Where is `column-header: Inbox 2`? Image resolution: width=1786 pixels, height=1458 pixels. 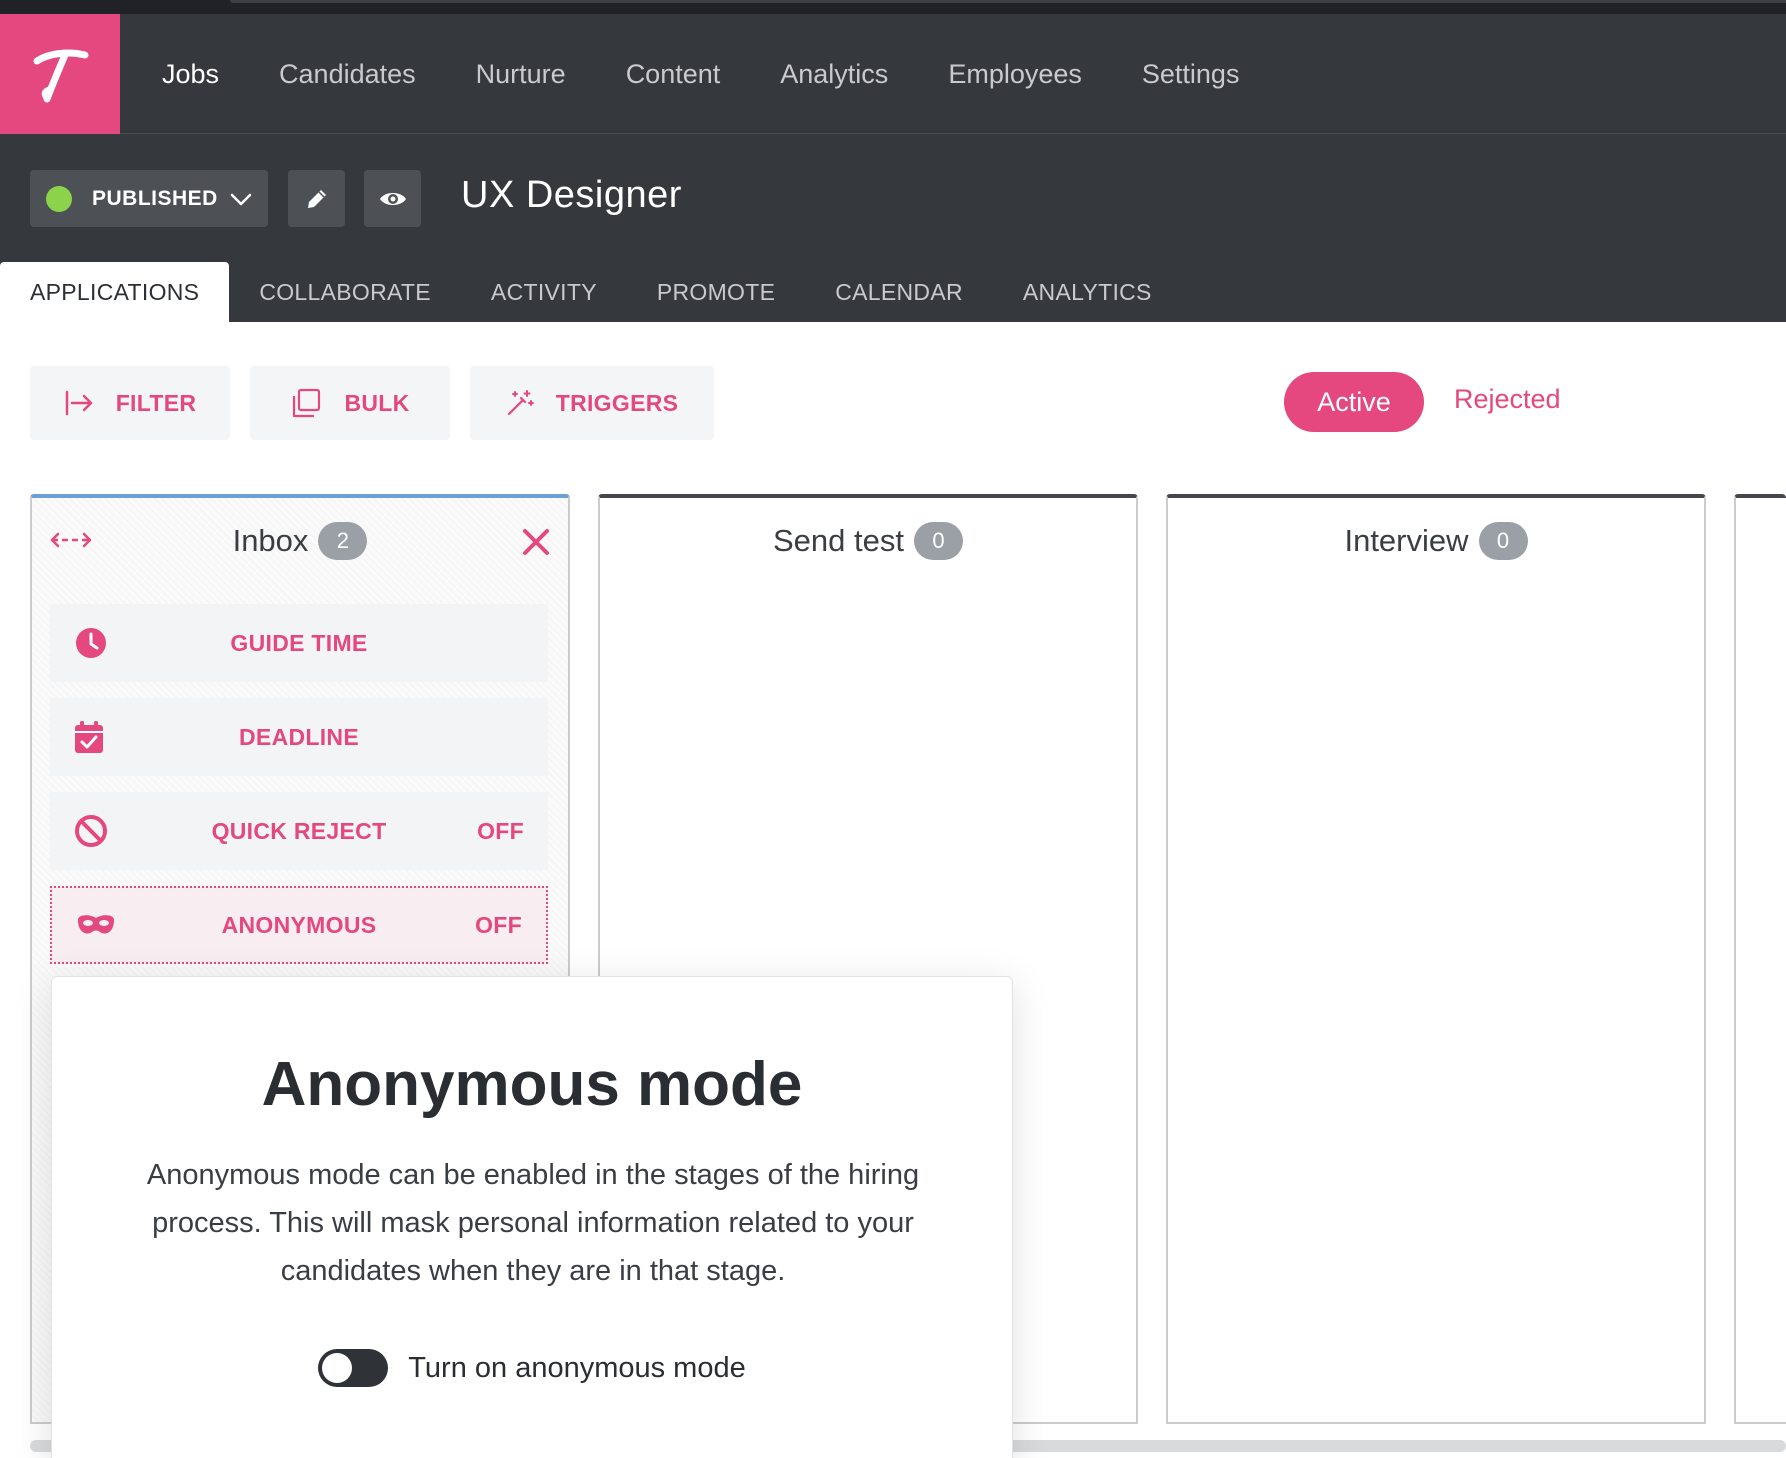
column-header: Inbox 2 is located at coordinates (300, 541).